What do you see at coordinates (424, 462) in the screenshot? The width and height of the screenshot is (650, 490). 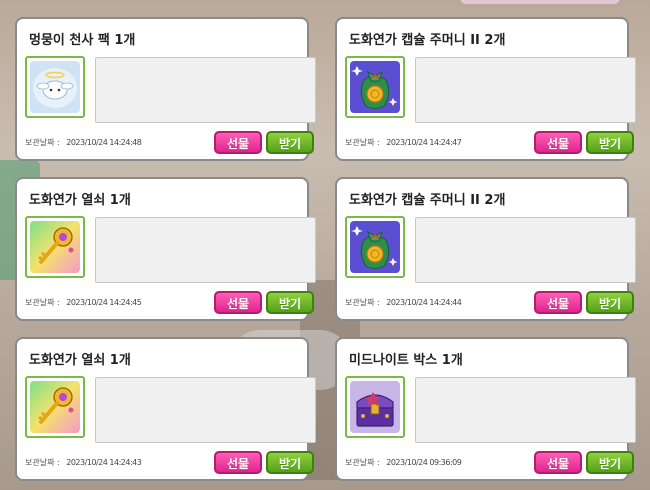 I see `stored-date-value: 2023/10/24 09:36:09` at bounding box center [424, 462].